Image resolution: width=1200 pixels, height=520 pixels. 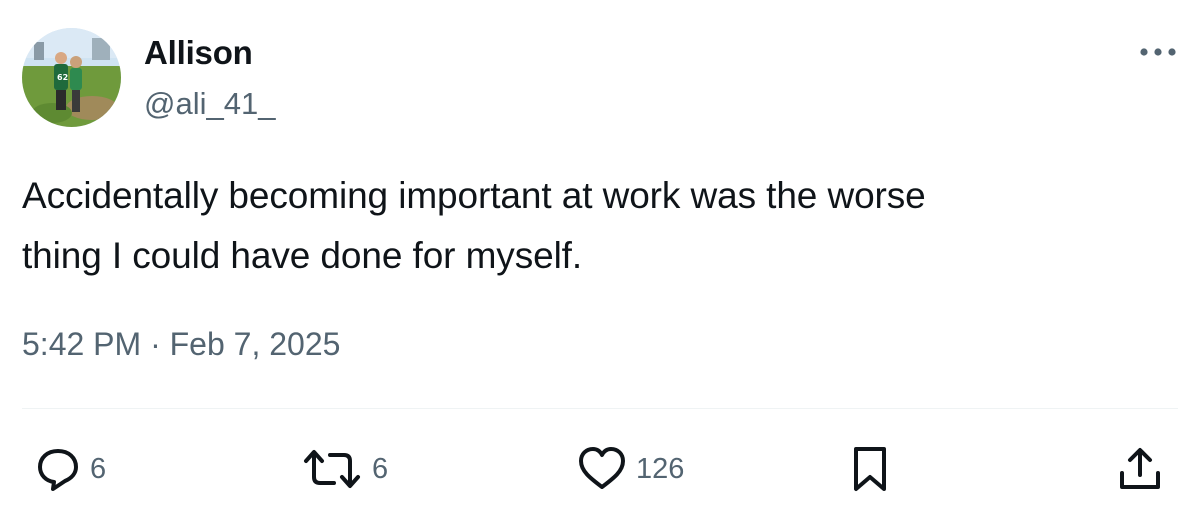 What do you see at coordinates (660, 468) in the screenshot?
I see `like-count: 126` at bounding box center [660, 468].